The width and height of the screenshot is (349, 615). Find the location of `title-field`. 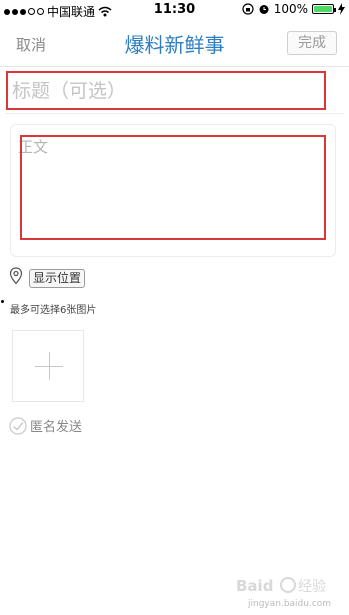

title-field is located at coordinates (166, 90).